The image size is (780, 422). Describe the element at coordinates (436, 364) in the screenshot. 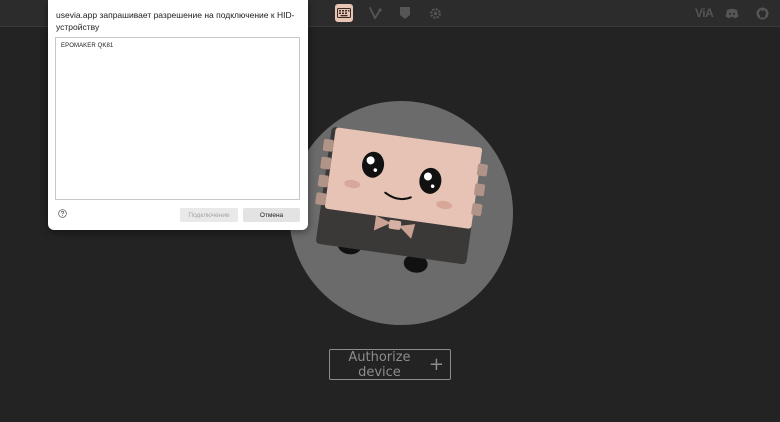

I see `plus-icon: +` at that location.